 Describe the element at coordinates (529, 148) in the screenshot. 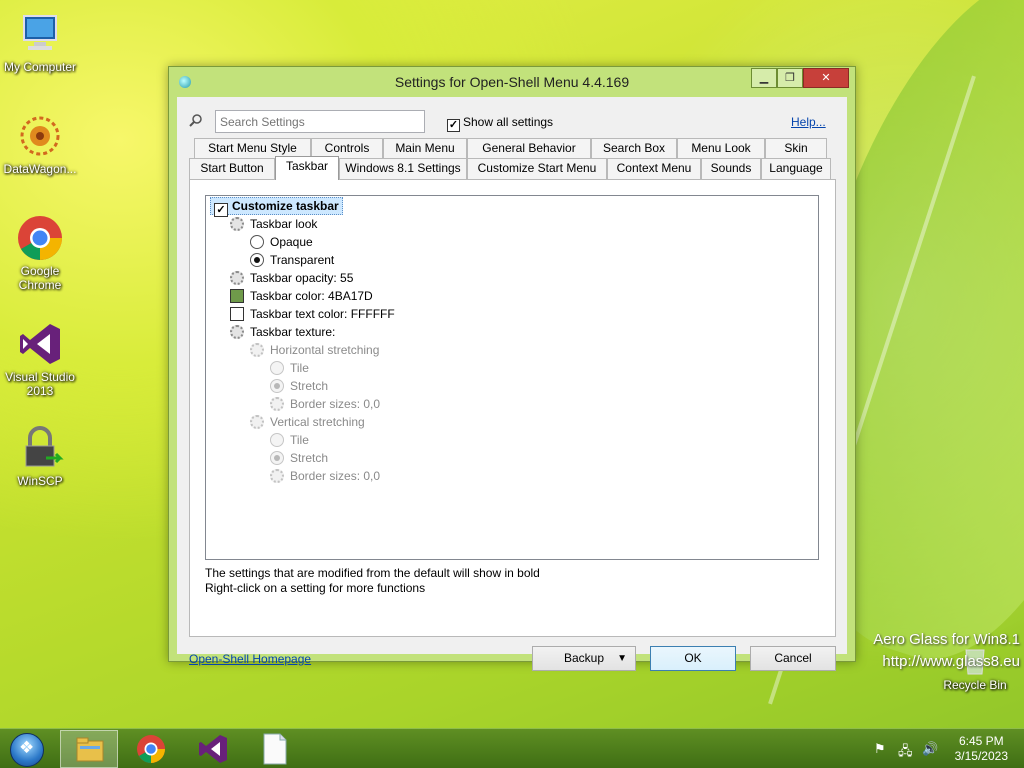

I see `tab-general-behavior: General Behavior` at that location.